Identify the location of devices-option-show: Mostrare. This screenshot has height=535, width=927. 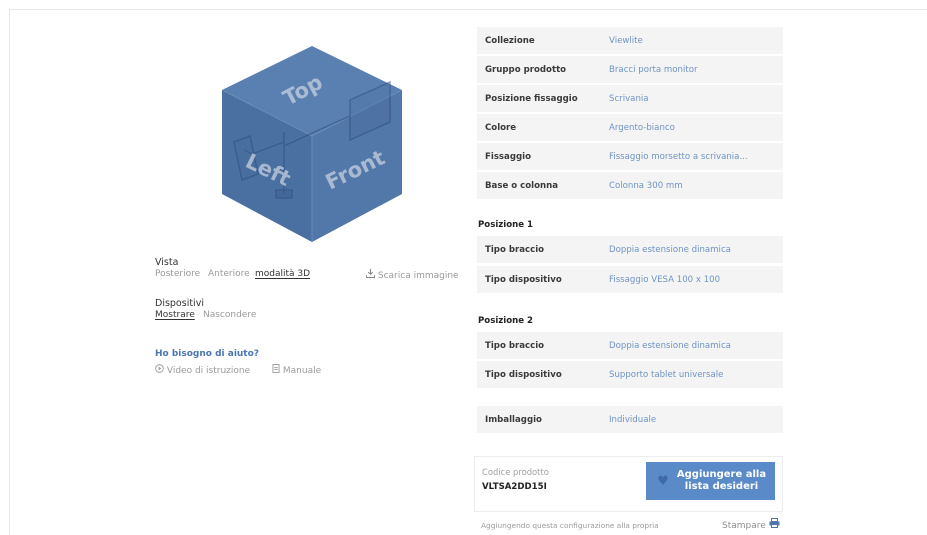
(175, 315).